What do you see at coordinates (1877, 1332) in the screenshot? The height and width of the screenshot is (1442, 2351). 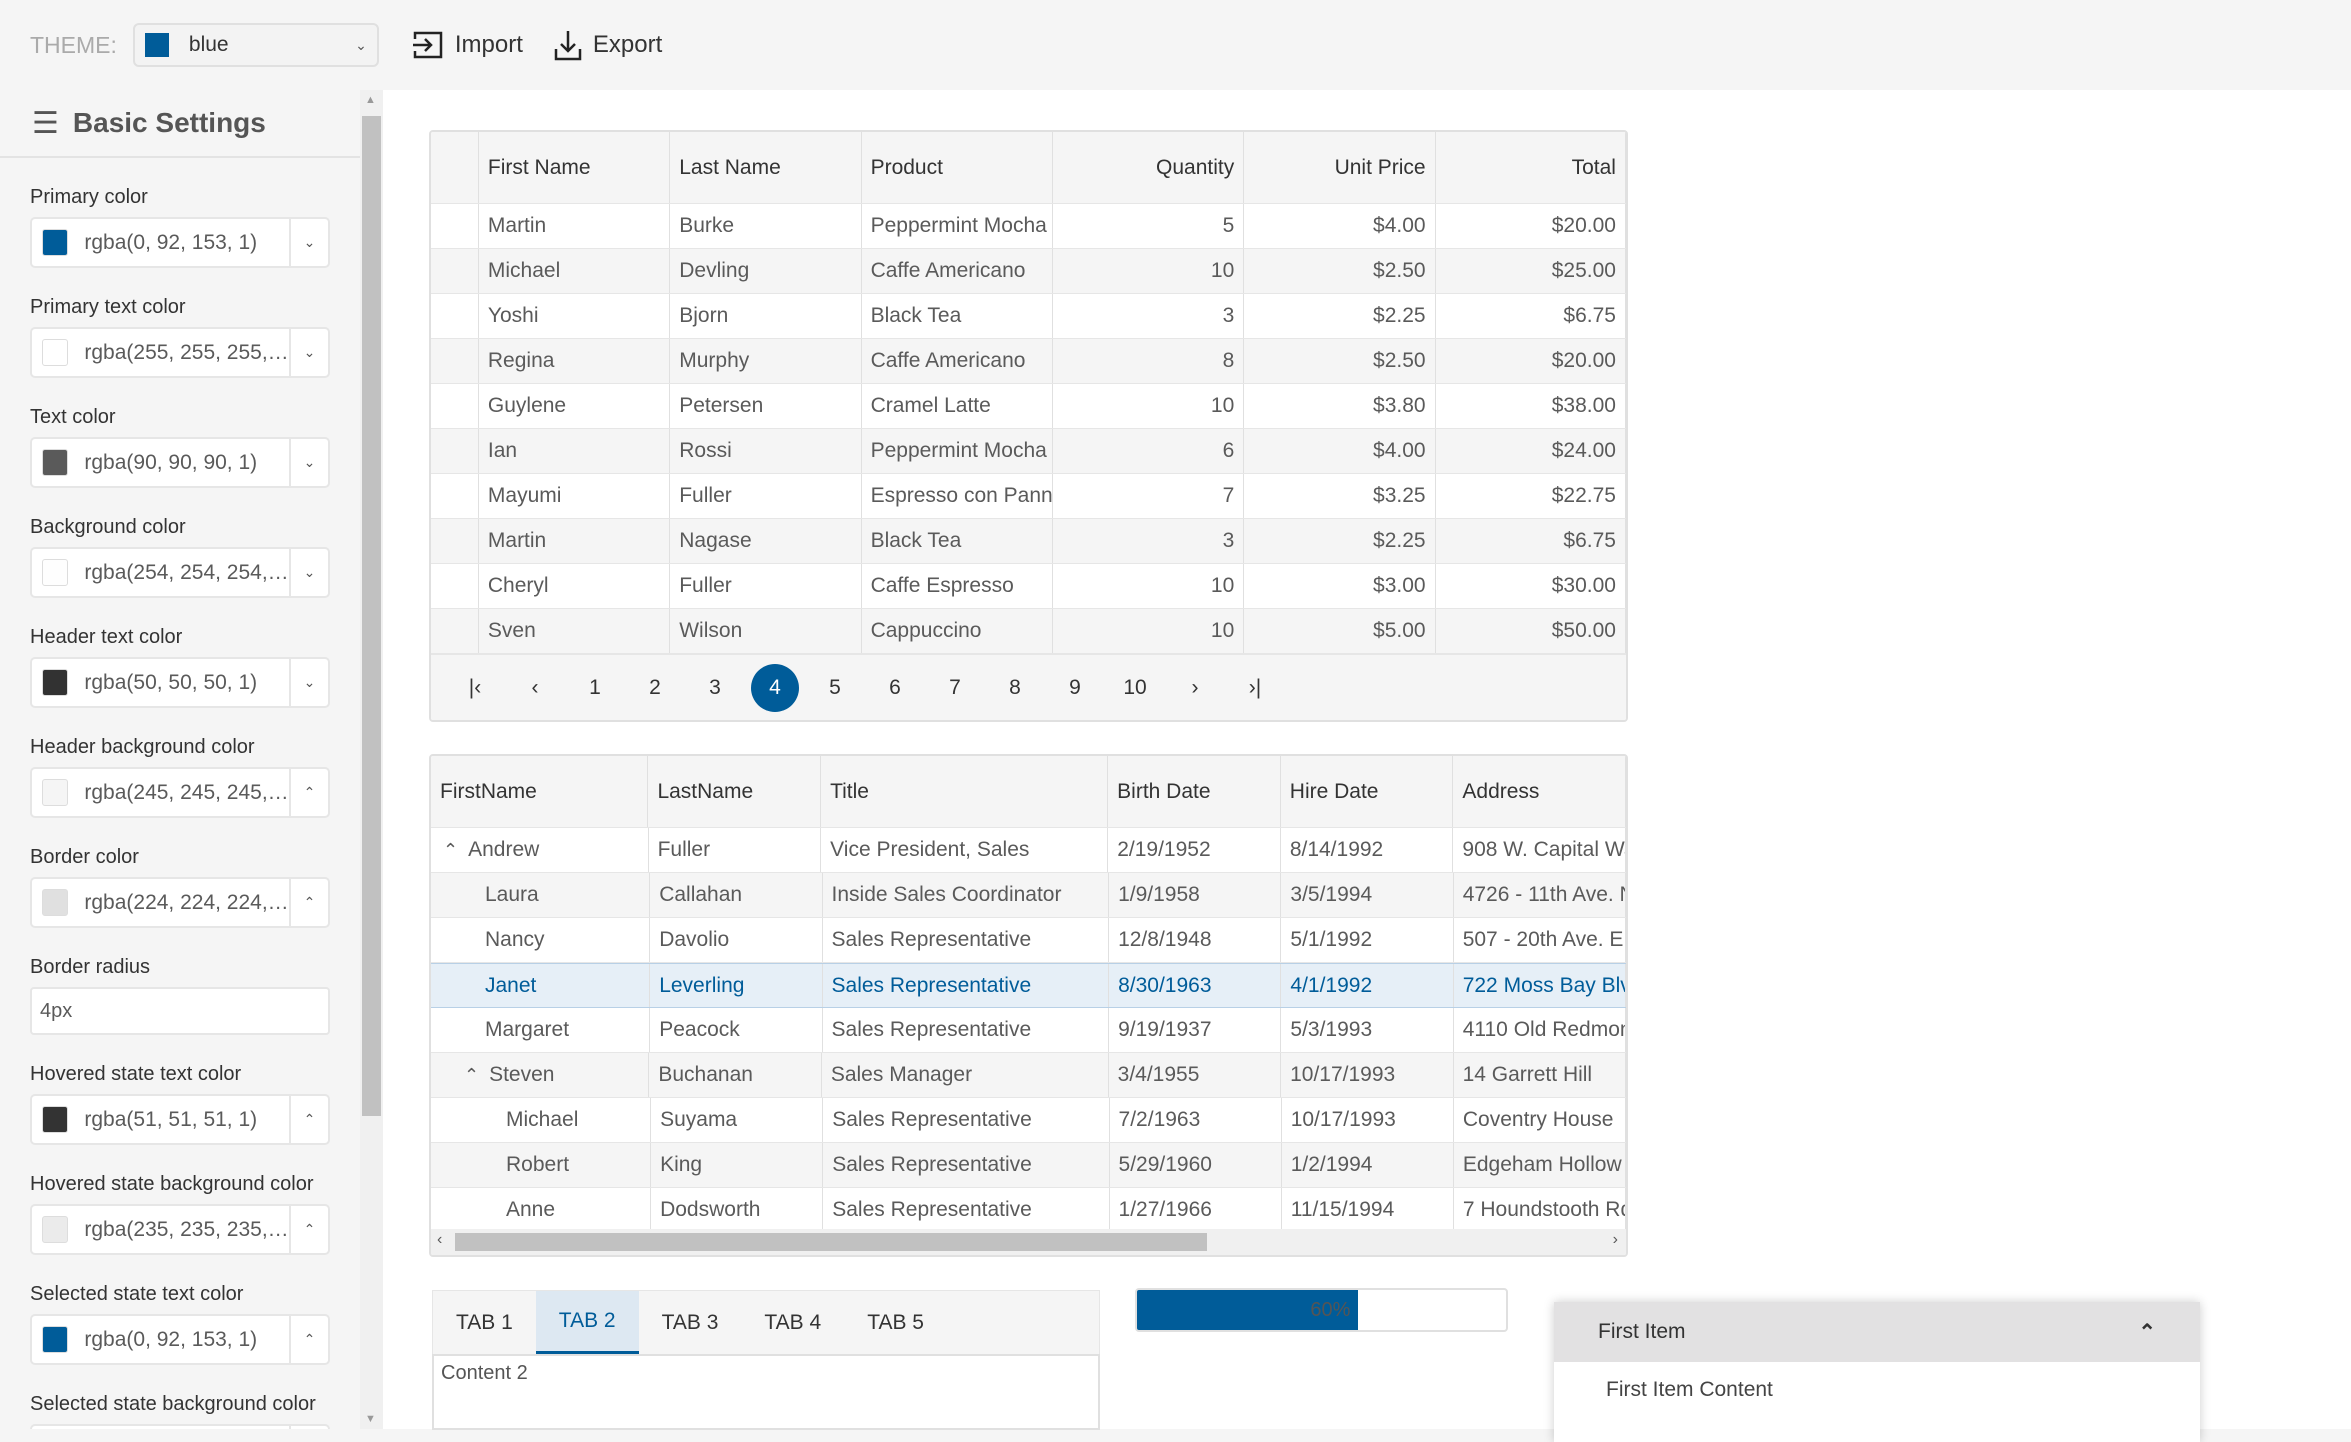 I see `accordion-header: First Item ⌃` at bounding box center [1877, 1332].